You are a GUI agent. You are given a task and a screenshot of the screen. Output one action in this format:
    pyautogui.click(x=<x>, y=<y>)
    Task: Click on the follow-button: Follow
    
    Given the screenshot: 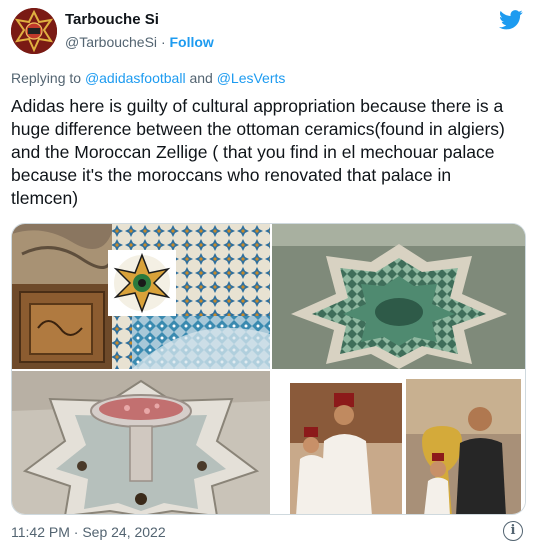 What is the action you would take?
    pyautogui.click(x=192, y=42)
    